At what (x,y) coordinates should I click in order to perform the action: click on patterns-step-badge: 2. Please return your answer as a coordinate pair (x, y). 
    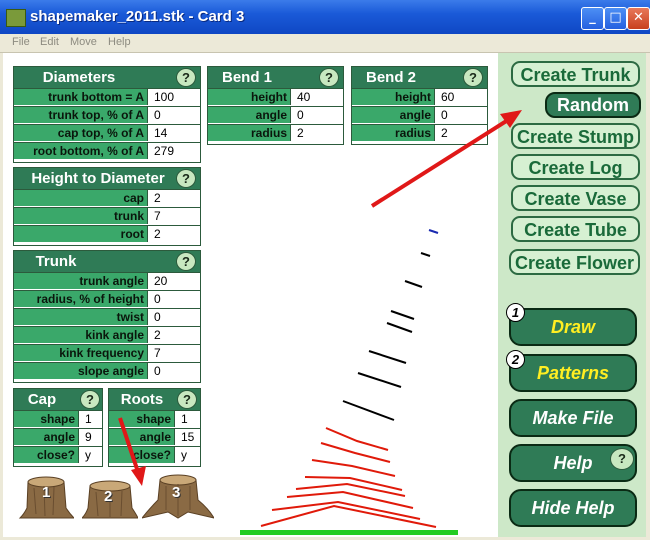
    Looking at the image, I should click on (515, 359).